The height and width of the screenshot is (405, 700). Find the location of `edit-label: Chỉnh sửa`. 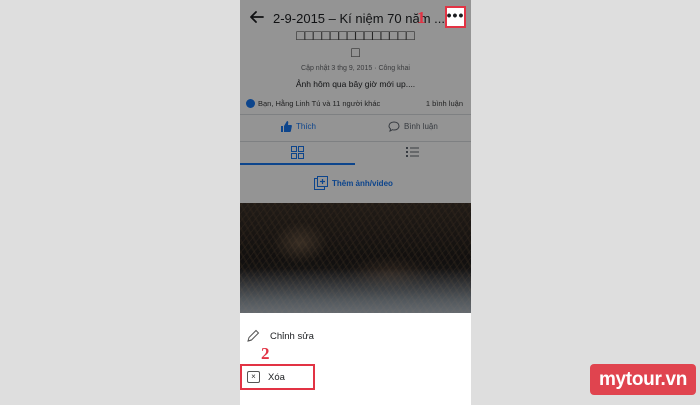

edit-label: Chỉnh sửa is located at coordinates (292, 336).